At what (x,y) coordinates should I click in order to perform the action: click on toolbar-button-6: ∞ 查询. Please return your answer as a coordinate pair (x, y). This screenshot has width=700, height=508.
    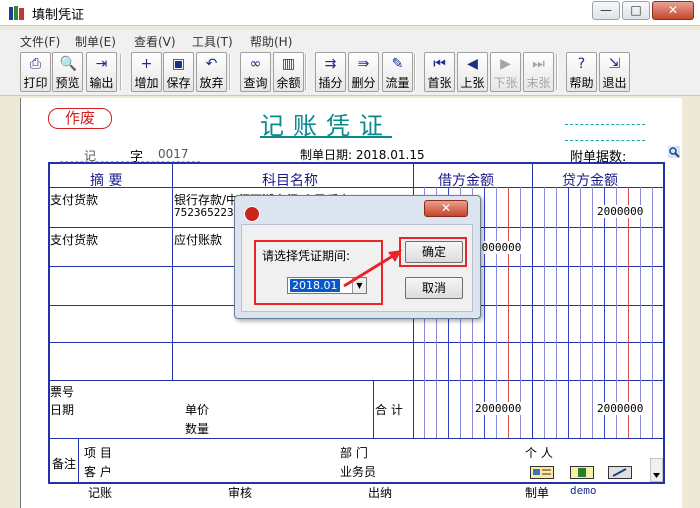
    Looking at the image, I should click on (255, 72).